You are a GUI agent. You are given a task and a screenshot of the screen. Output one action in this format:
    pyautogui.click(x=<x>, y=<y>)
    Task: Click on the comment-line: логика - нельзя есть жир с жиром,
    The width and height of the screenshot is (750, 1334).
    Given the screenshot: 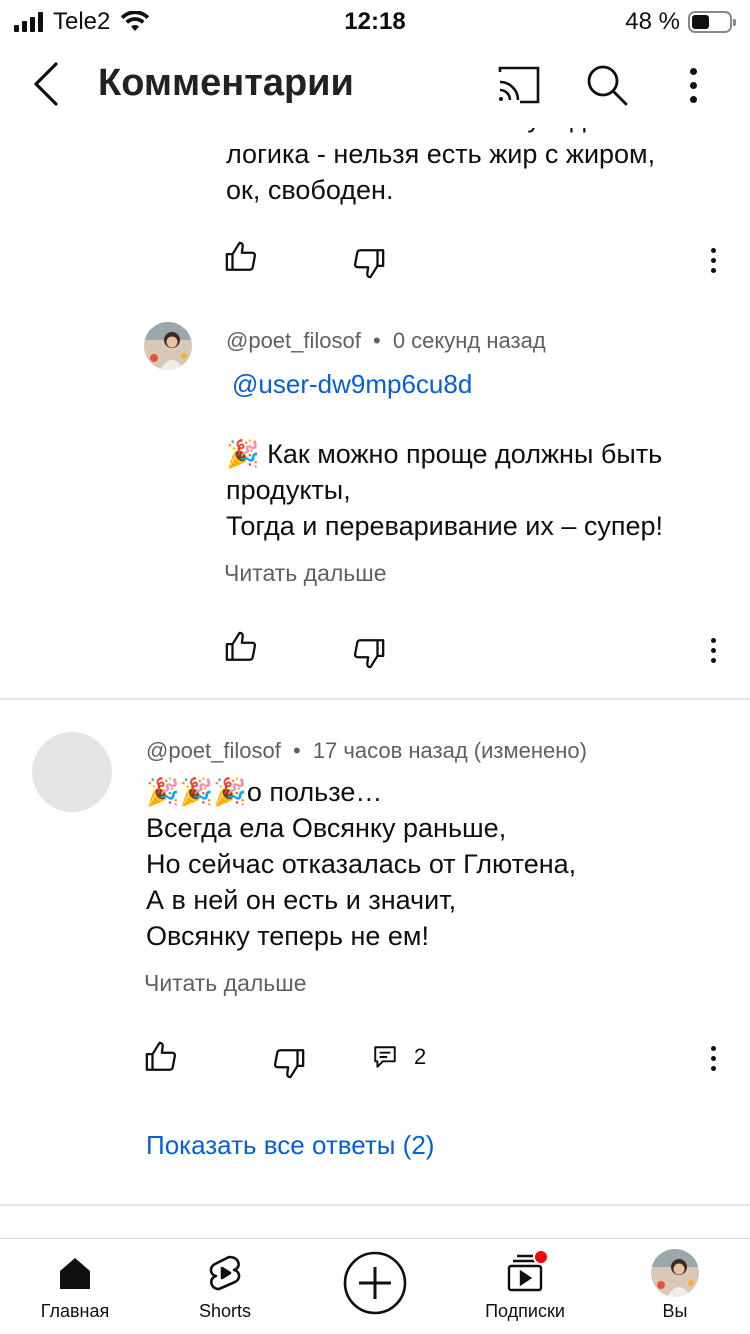 What is the action you would take?
    pyautogui.click(x=441, y=154)
    